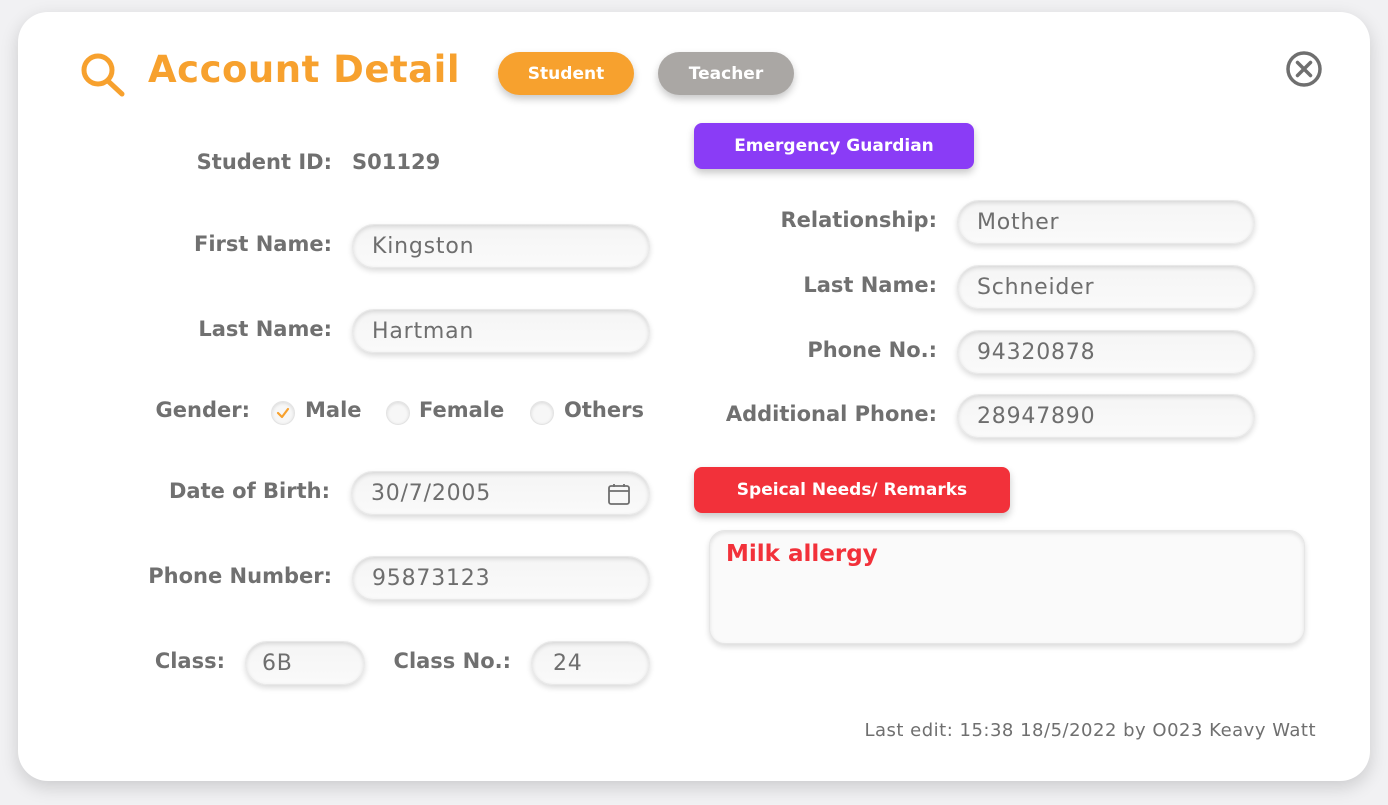  Describe the element at coordinates (249, 491) in the screenshot. I see `dob-label: Date of Birth:` at that location.